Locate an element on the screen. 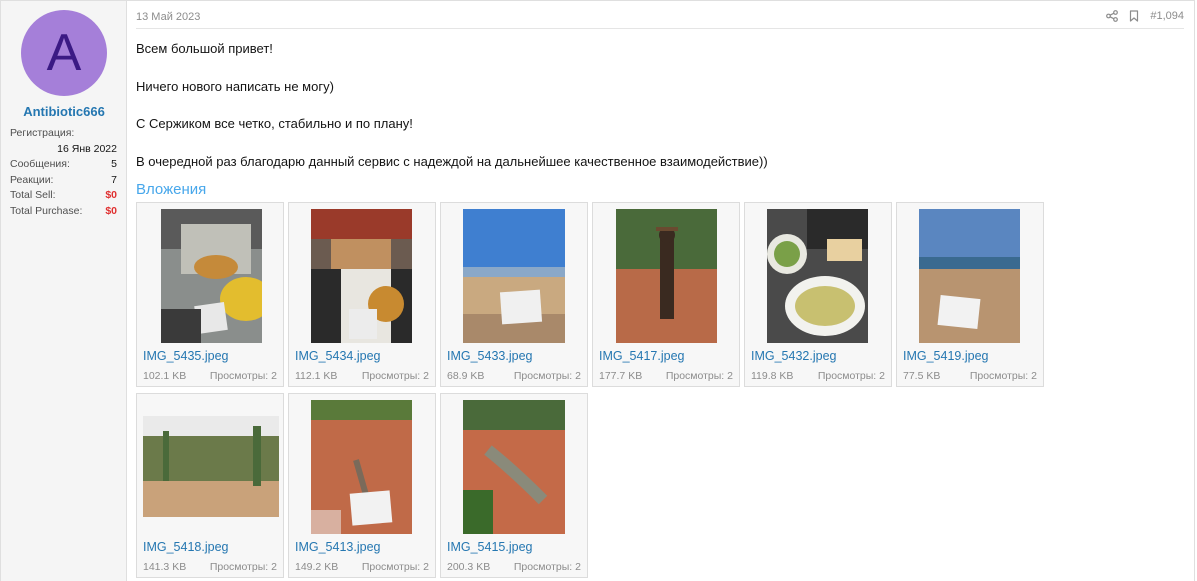 This screenshot has width=1197, height=581. total-purchase-value: $0 is located at coordinates (111, 210).